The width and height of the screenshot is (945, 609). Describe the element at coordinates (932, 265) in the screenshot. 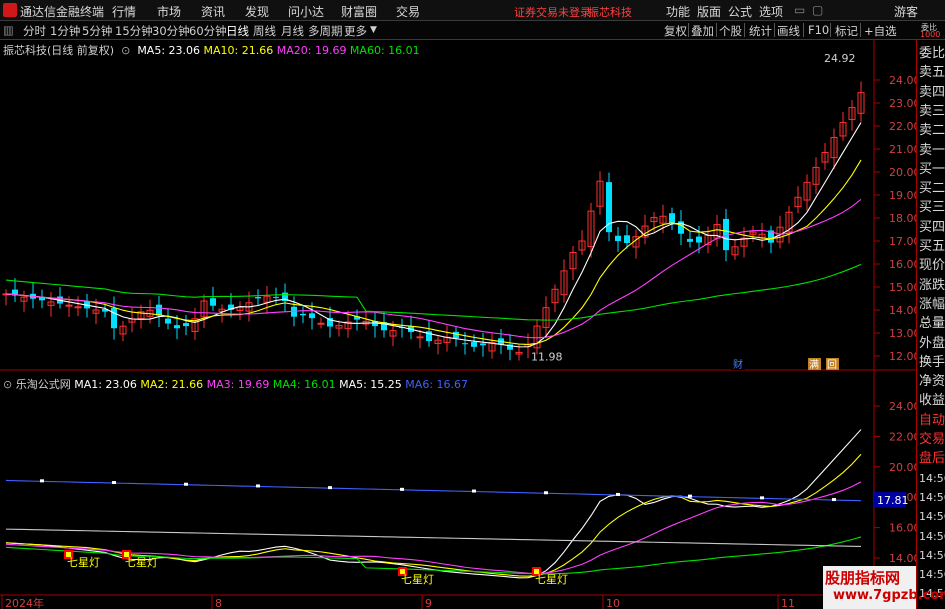

I see `panel-label: 现价` at that location.